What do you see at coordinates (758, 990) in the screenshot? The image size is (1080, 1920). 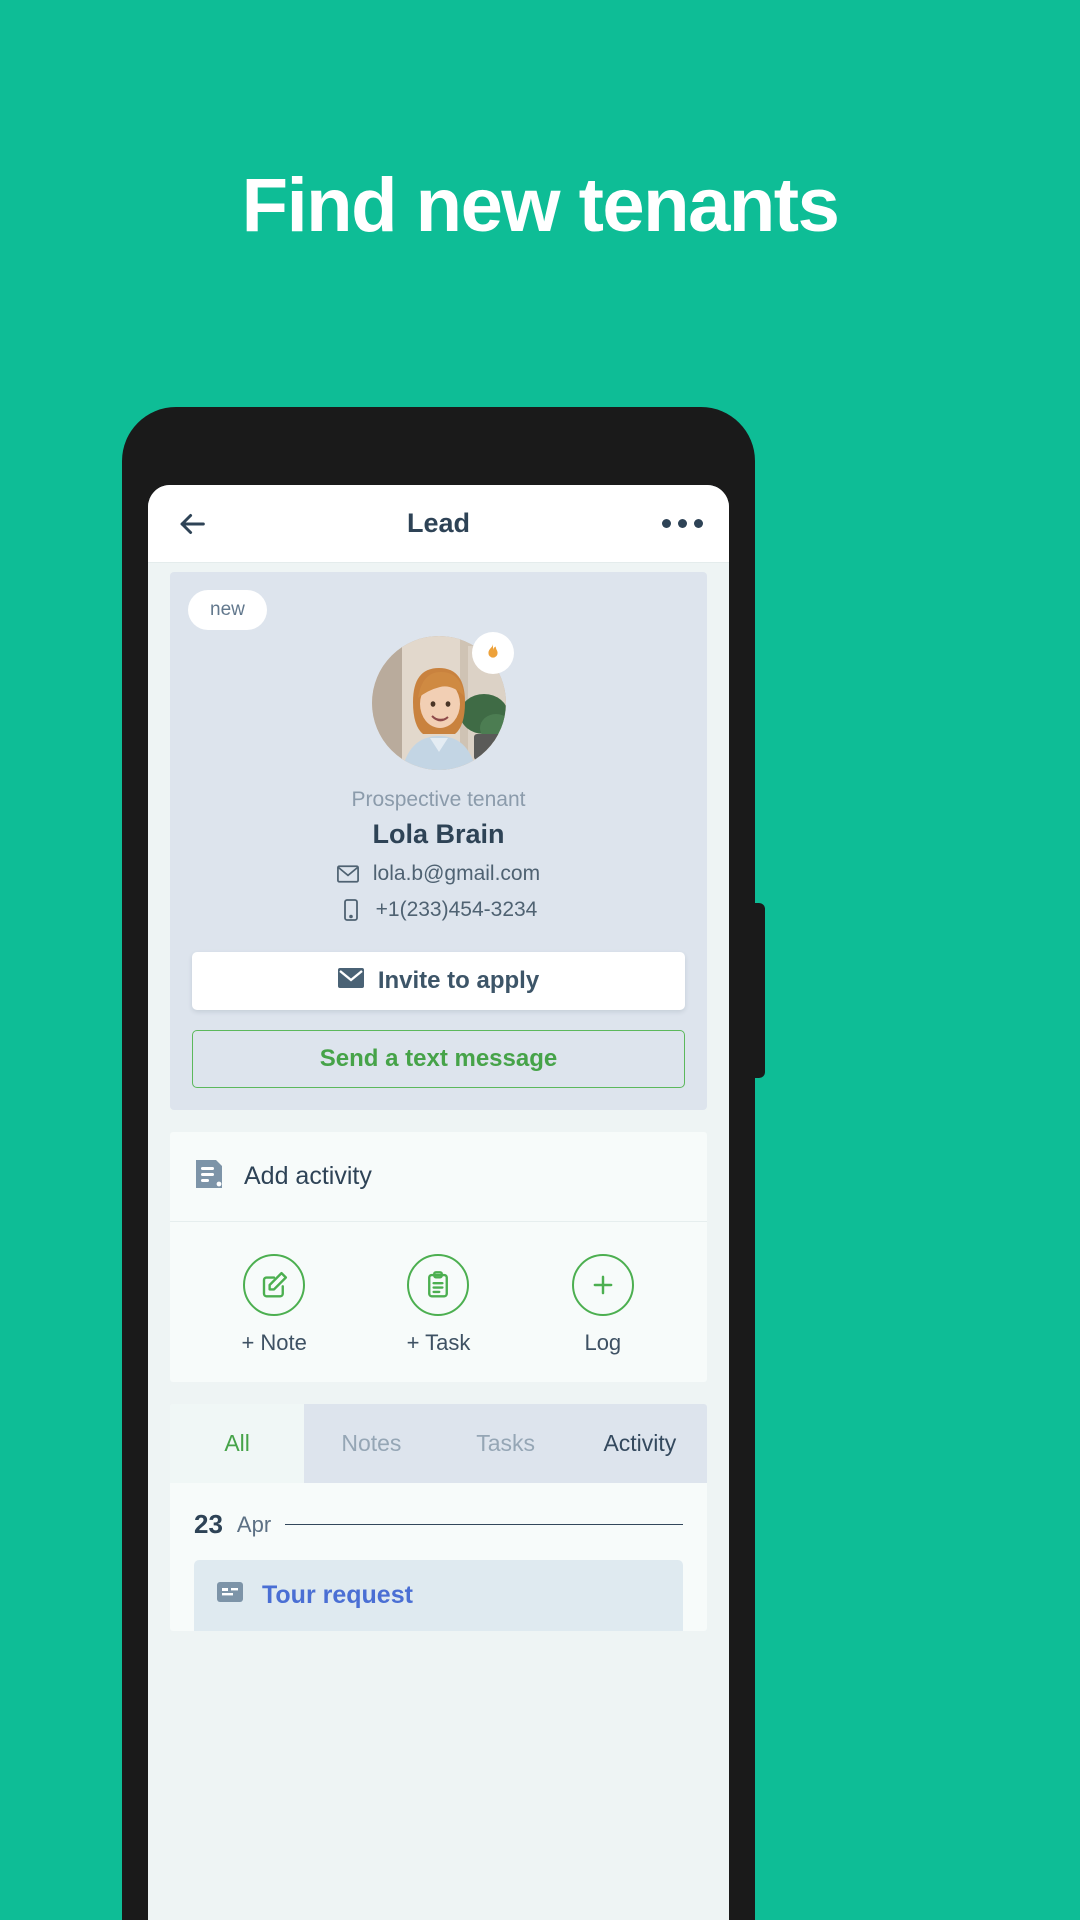 I see `phone-side-button` at bounding box center [758, 990].